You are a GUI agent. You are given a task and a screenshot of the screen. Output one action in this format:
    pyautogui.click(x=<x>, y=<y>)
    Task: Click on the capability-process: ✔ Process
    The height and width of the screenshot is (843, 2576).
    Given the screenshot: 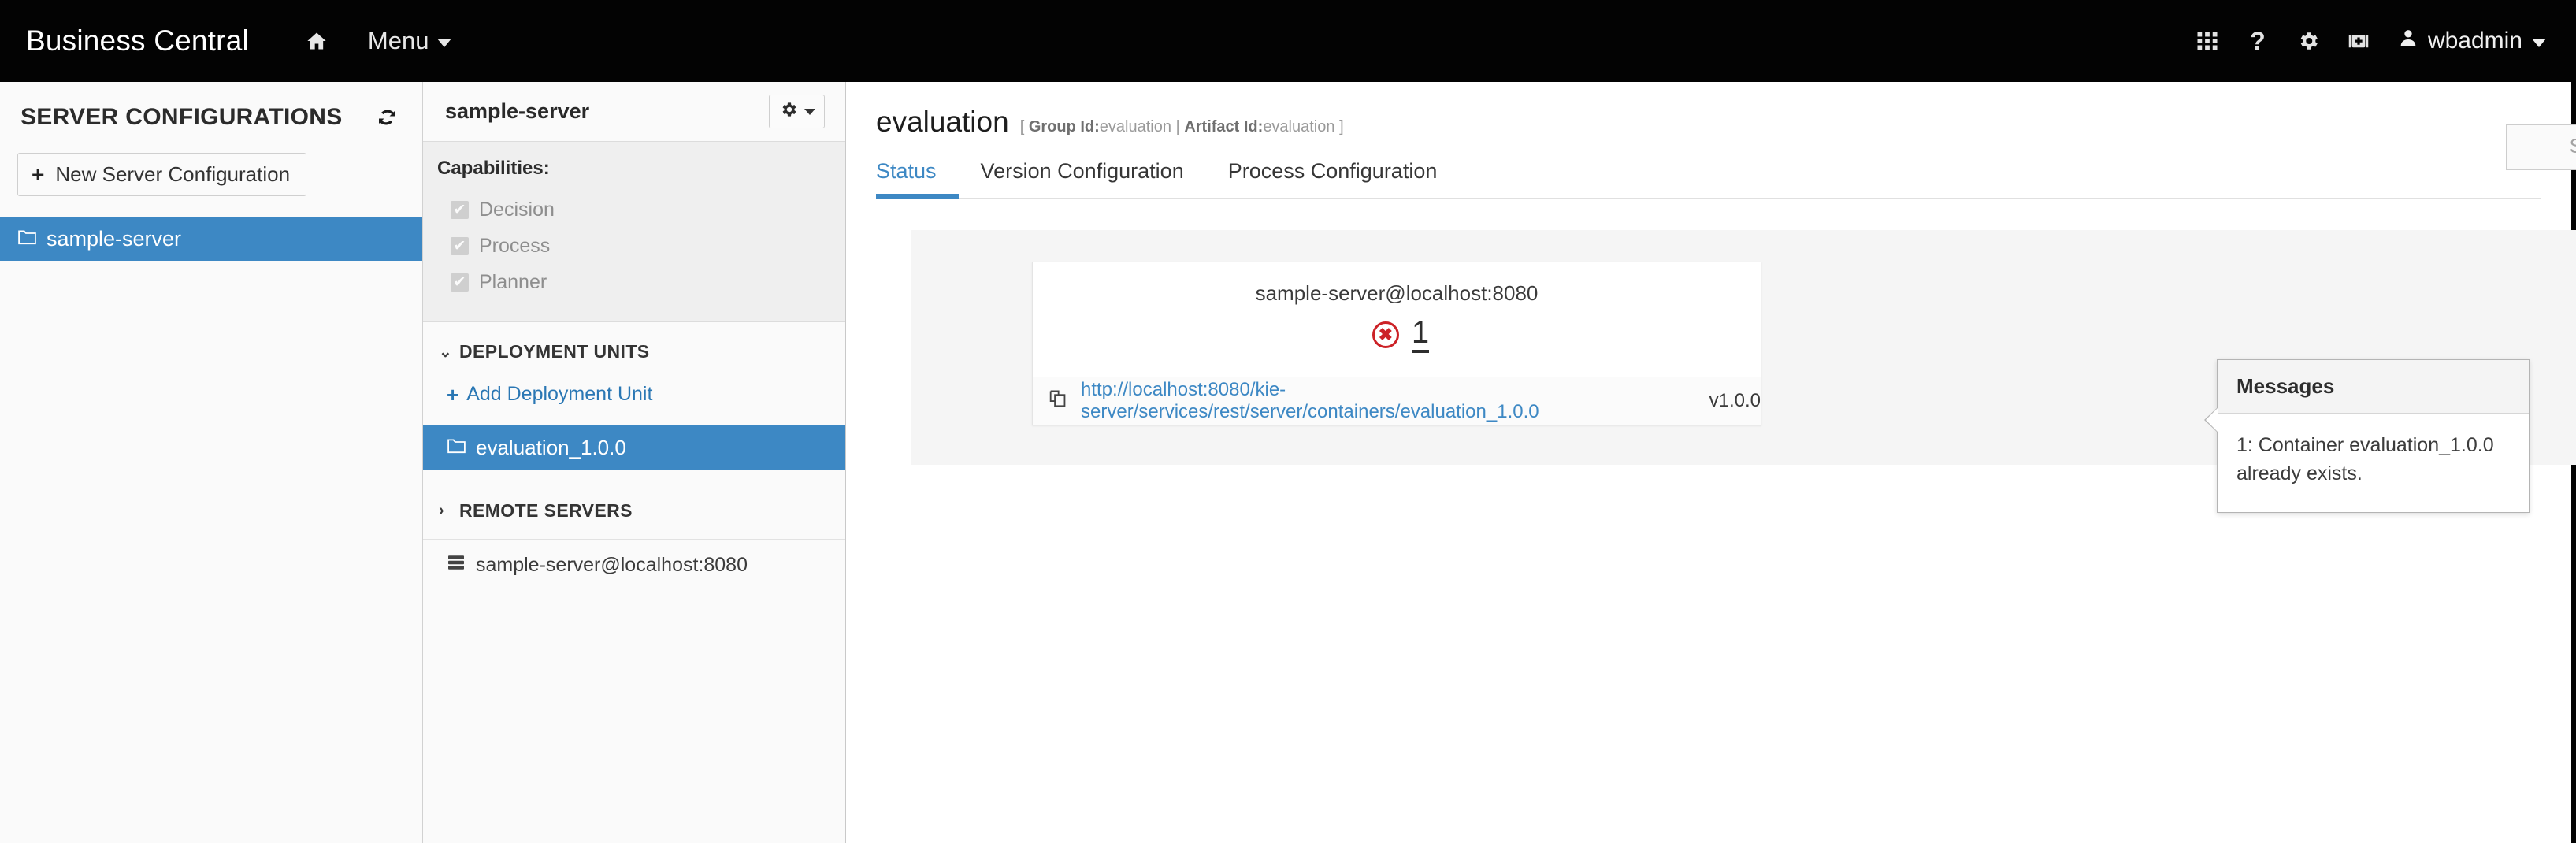 What is the action you would take?
    pyautogui.click(x=648, y=246)
    